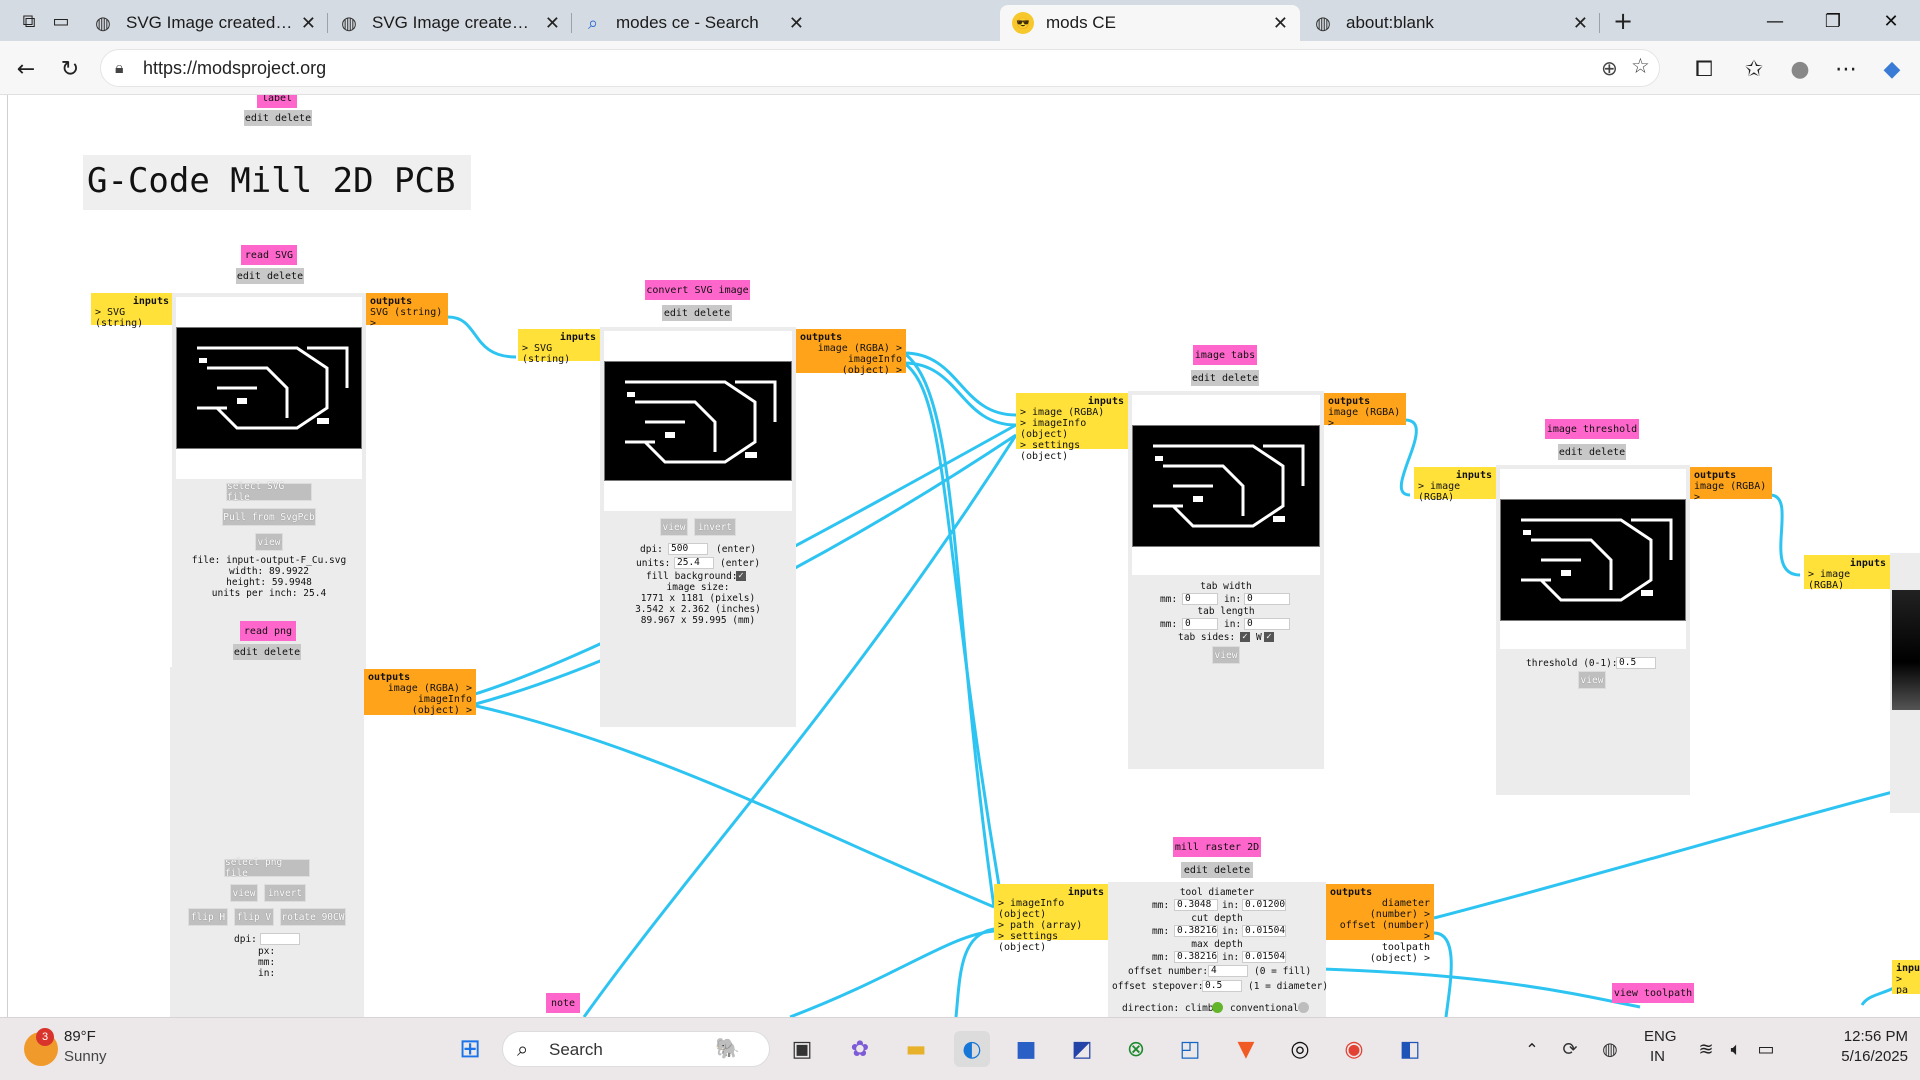 Image resolution: width=1920 pixels, height=1080 pixels. I want to click on read-png-actions: edit delete, so click(267, 652).